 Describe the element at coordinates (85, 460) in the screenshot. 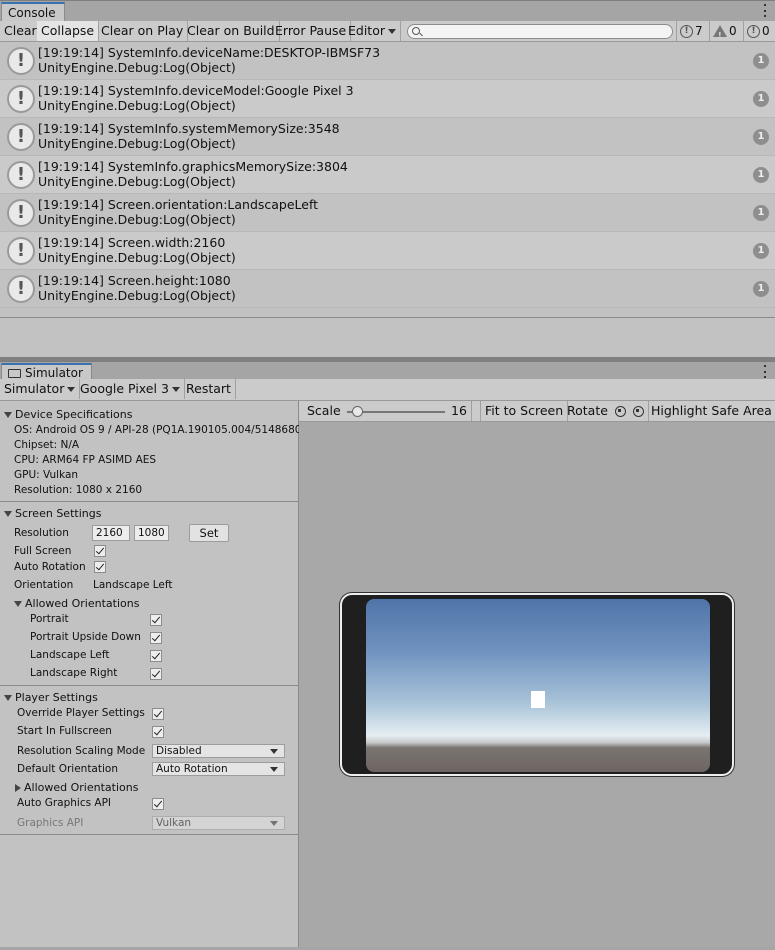

I see `spec-cpu: CPU: ARM64 FP ASIMD AES` at that location.